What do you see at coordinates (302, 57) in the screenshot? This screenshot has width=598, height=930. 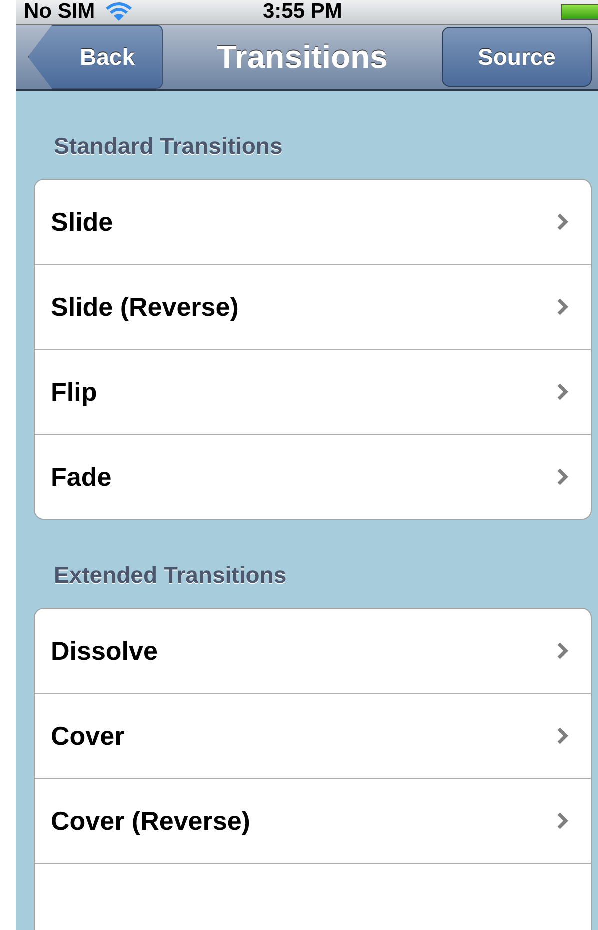 I see `nav-title: Transitions` at bounding box center [302, 57].